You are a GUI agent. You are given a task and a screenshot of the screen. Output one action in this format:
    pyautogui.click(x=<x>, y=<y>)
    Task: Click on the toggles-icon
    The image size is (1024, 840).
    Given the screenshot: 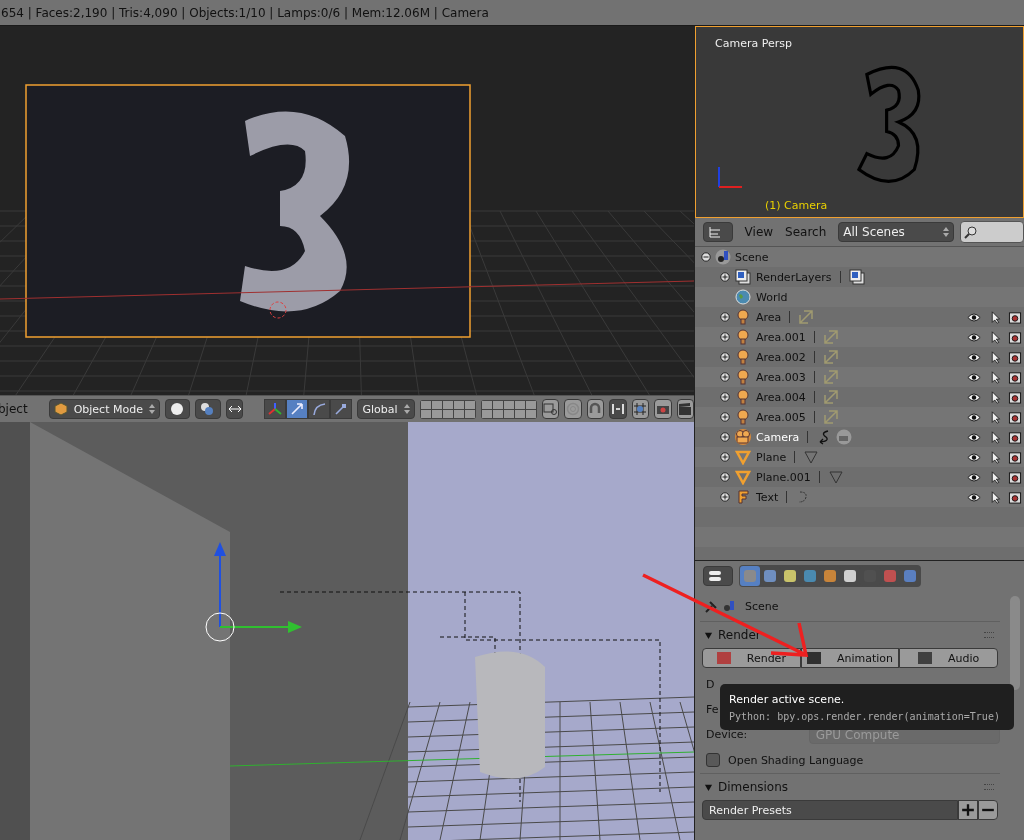 What is the action you would take?
    pyautogui.click(x=715, y=576)
    